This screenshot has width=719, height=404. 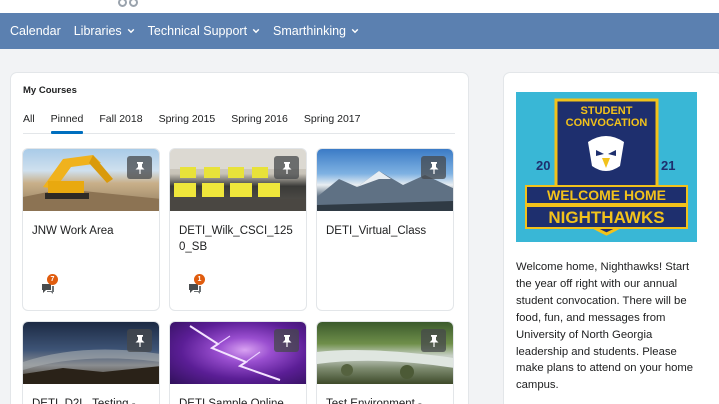 I want to click on nav-libraries-label: Libraries, so click(x=97, y=31).